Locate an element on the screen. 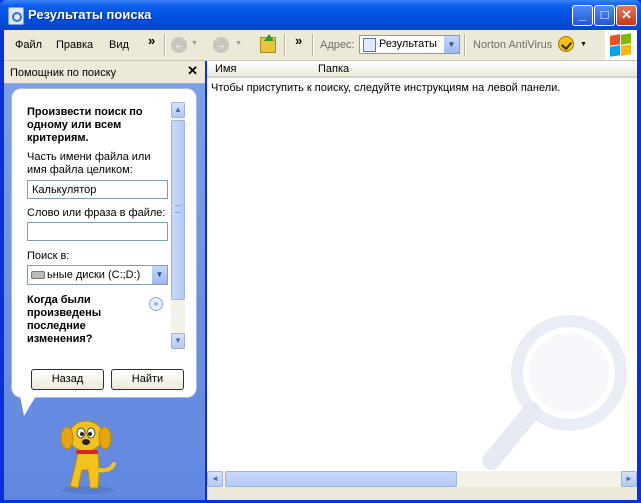 The height and width of the screenshot is (503, 641). column-header-folder: Папка is located at coordinates (473, 69).